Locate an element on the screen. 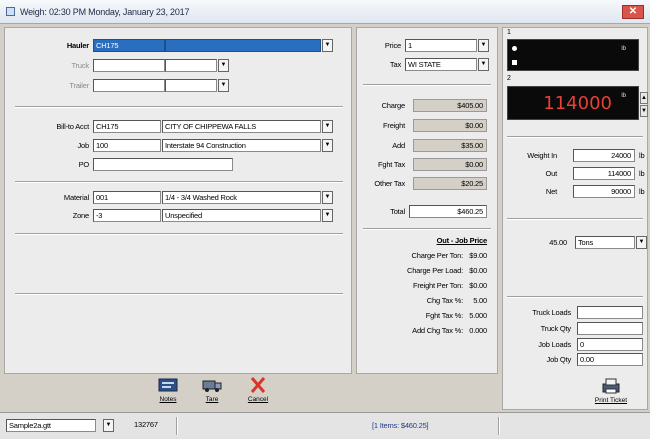 The image size is (650, 439). scale-1-label: 1 is located at coordinates (509, 32).